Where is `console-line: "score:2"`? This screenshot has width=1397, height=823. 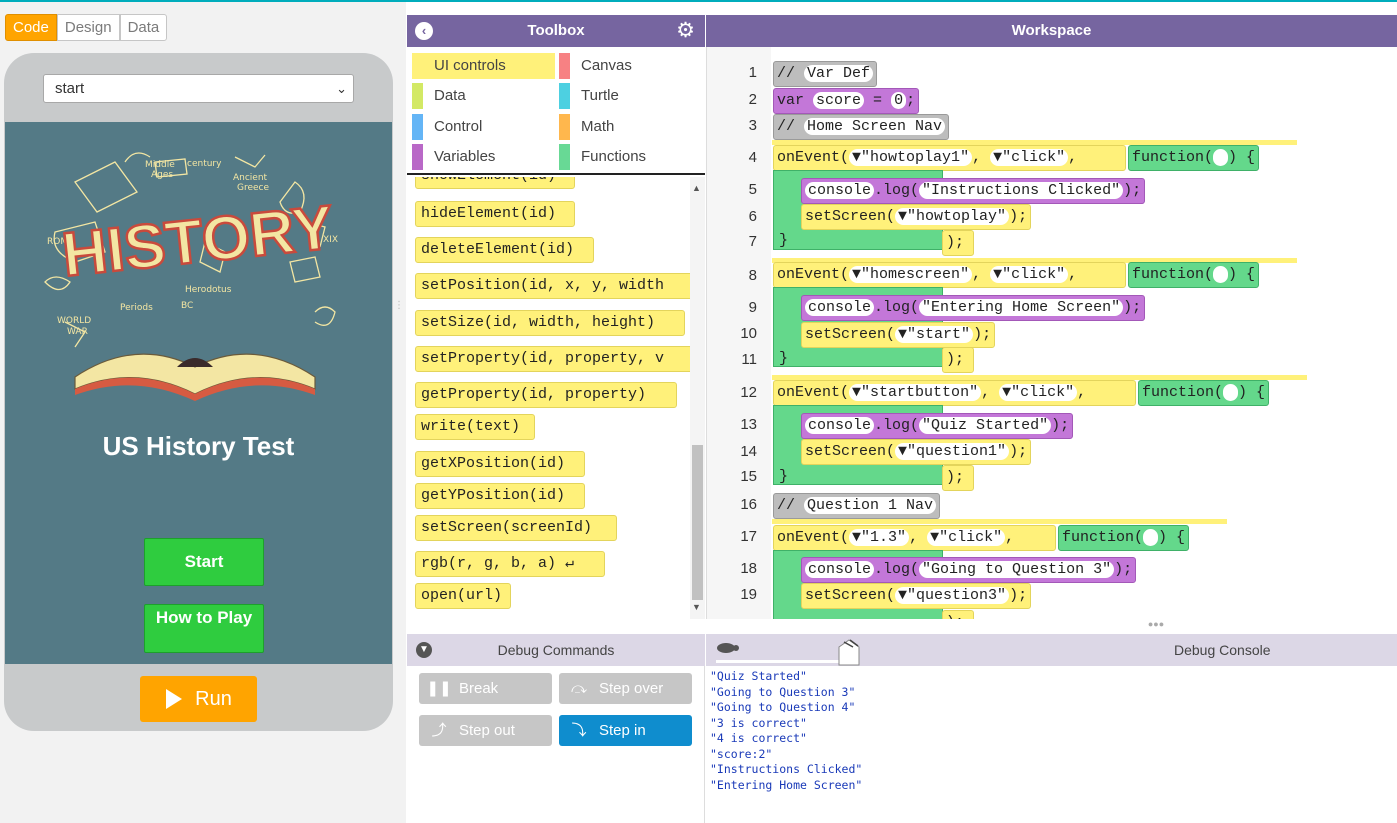 console-line: "score:2" is located at coordinates (741, 753).